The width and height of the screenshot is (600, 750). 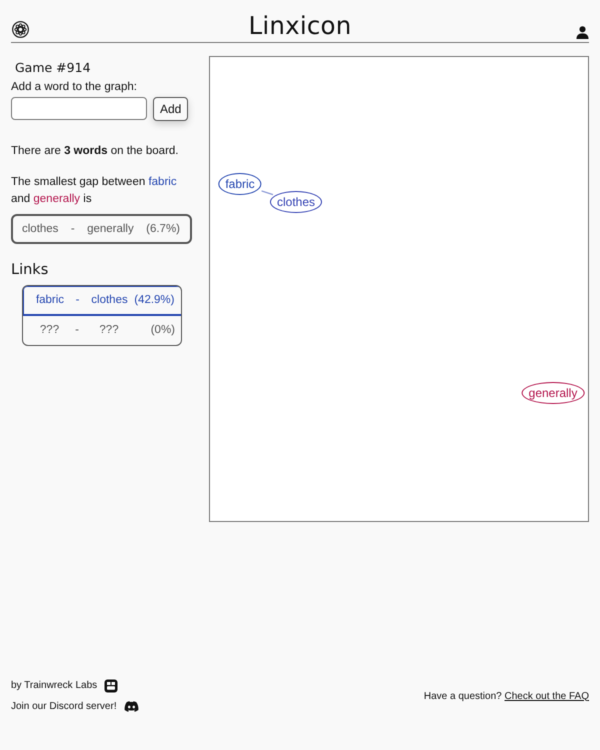 What do you see at coordinates (79, 108) in the screenshot?
I see `word-input-field` at bounding box center [79, 108].